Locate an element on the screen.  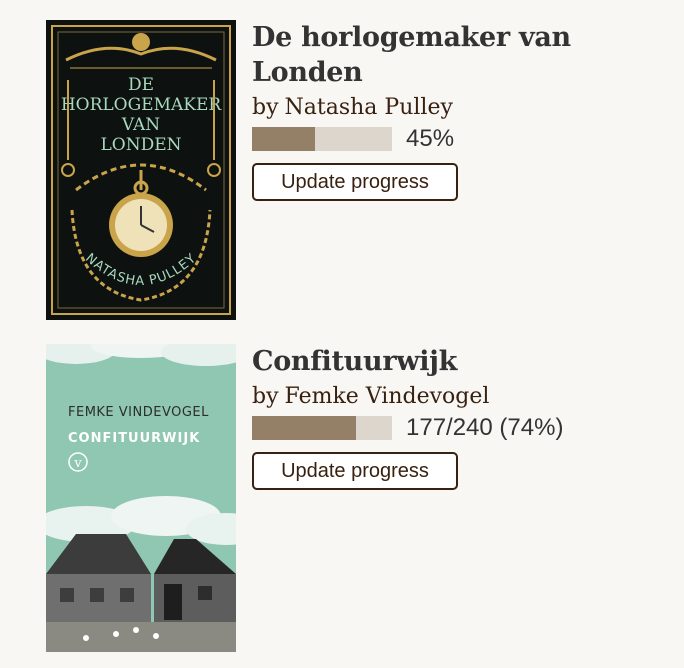
author-name: Femke Vindevogel is located at coordinates (387, 396).